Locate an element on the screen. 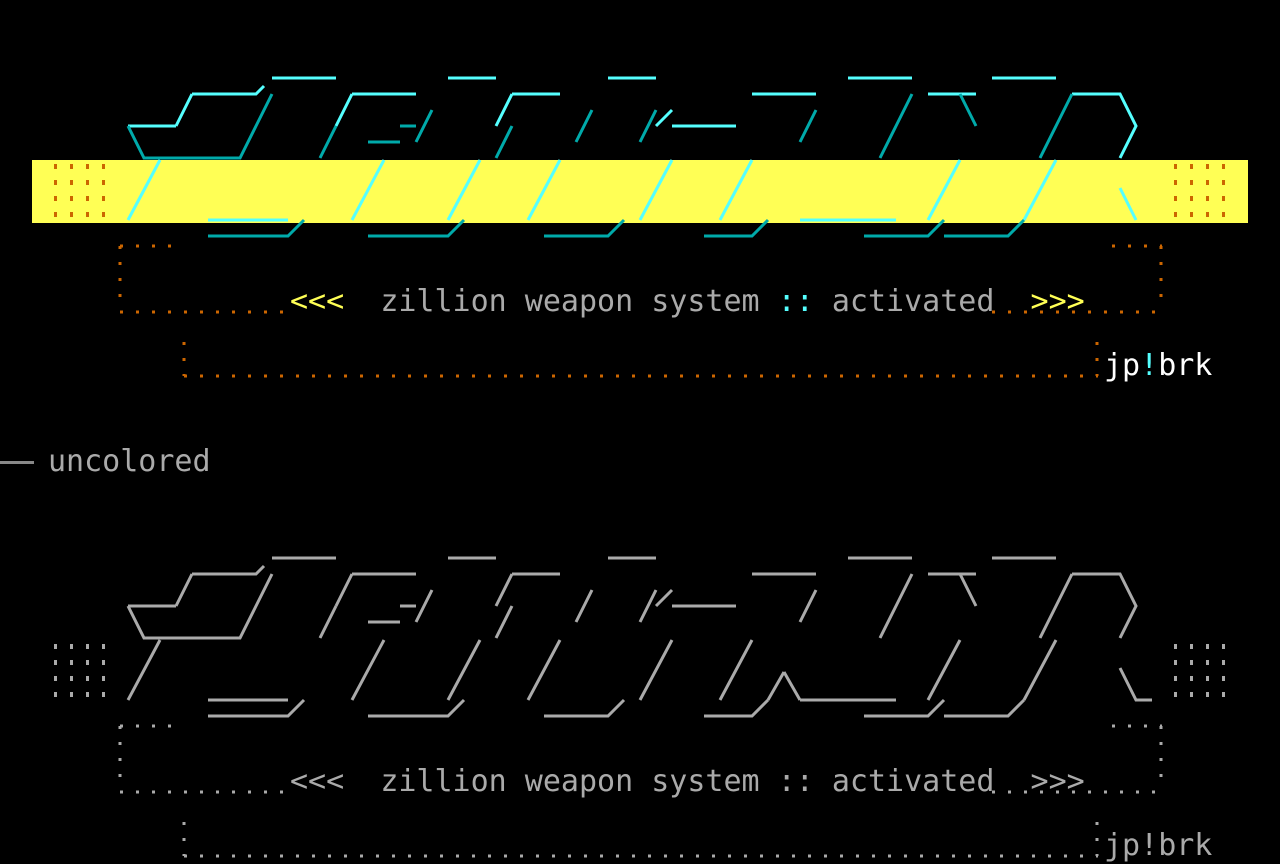 Image resolution: width=1280 pixels, height=864 pixels. signature-uncolored: jp!brk is located at coordinates (1158, 846).